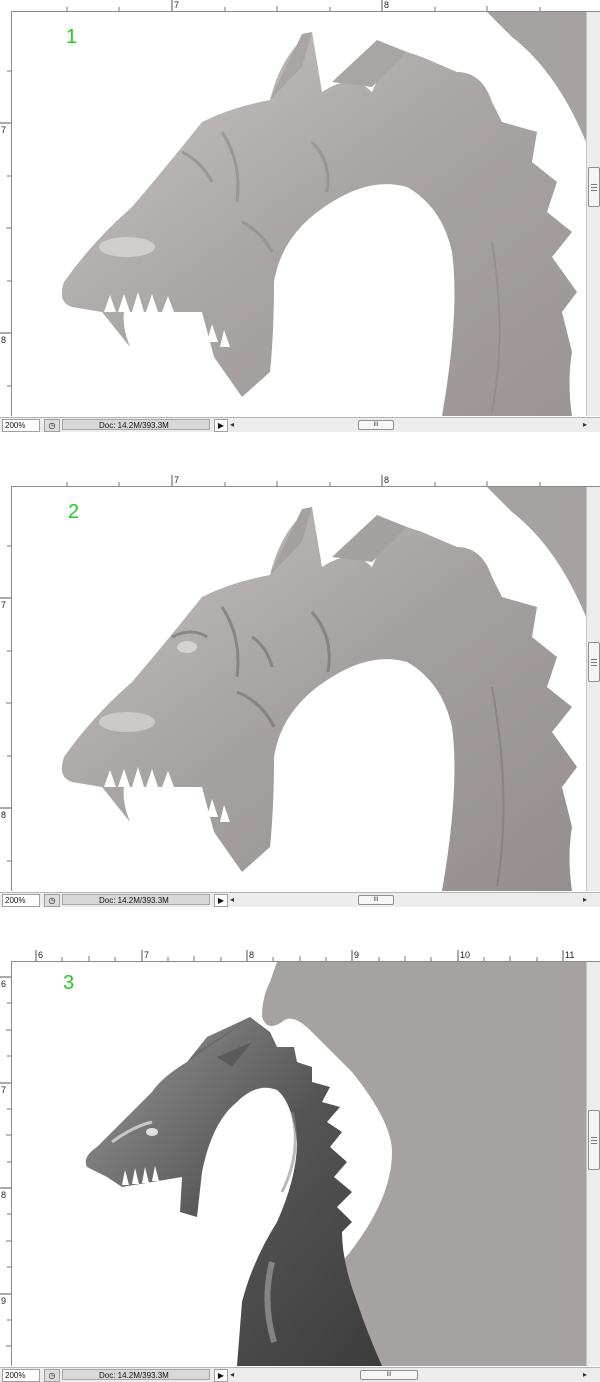 The height and width of the screenshot is (1382, 600). I want to click on ruler-left-label: 6, so click(4, 984).